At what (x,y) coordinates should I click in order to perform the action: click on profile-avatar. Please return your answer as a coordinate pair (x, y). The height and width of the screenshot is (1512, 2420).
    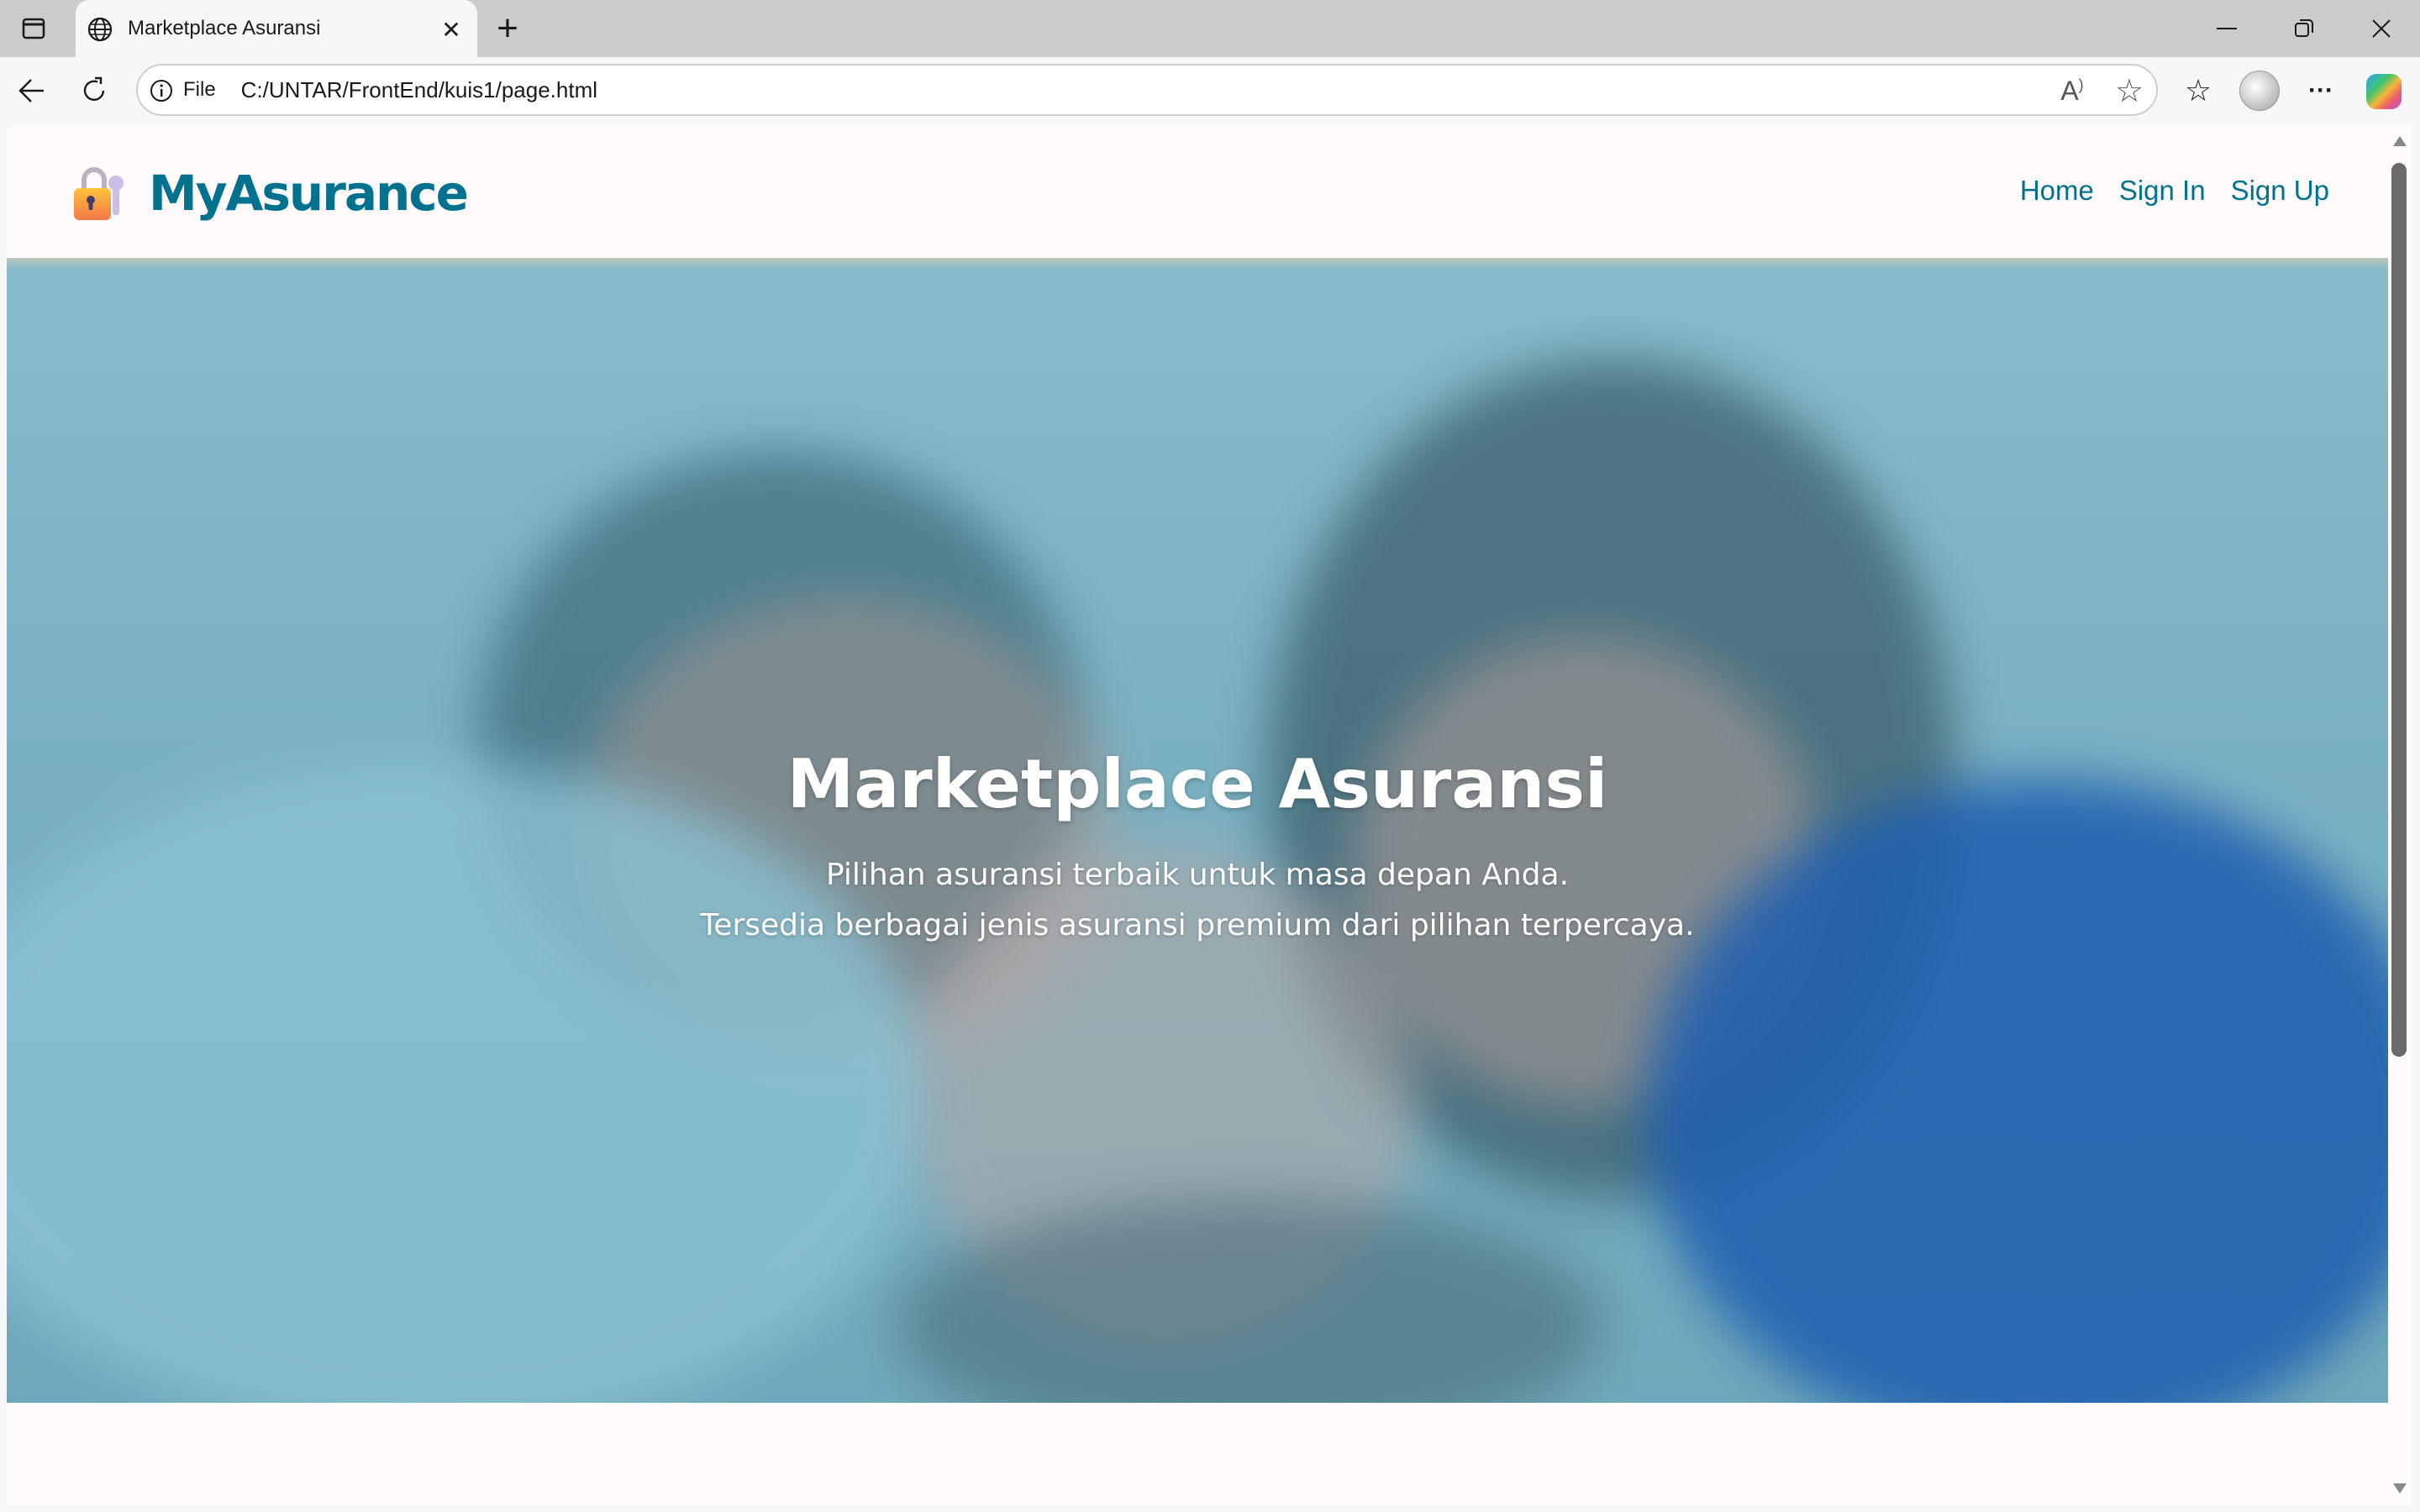
    Looking at the image, I should click on (2260, 91).